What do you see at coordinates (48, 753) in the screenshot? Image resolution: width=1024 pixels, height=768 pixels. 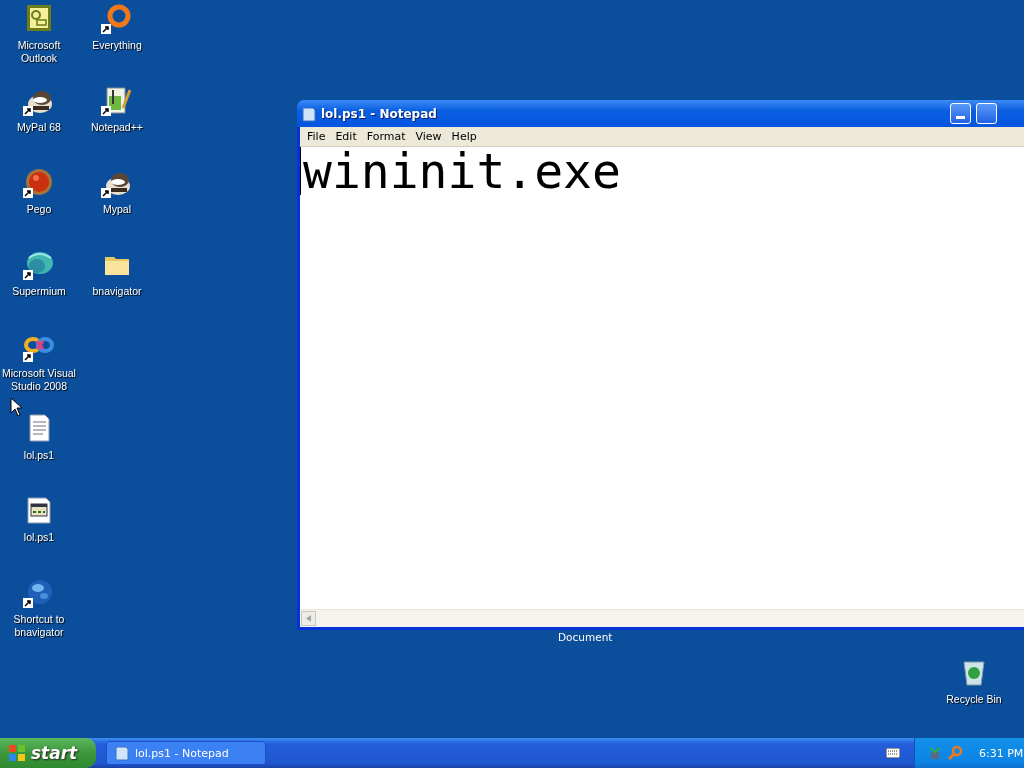 I see `start-button: start` at bounding box center [48, 753].